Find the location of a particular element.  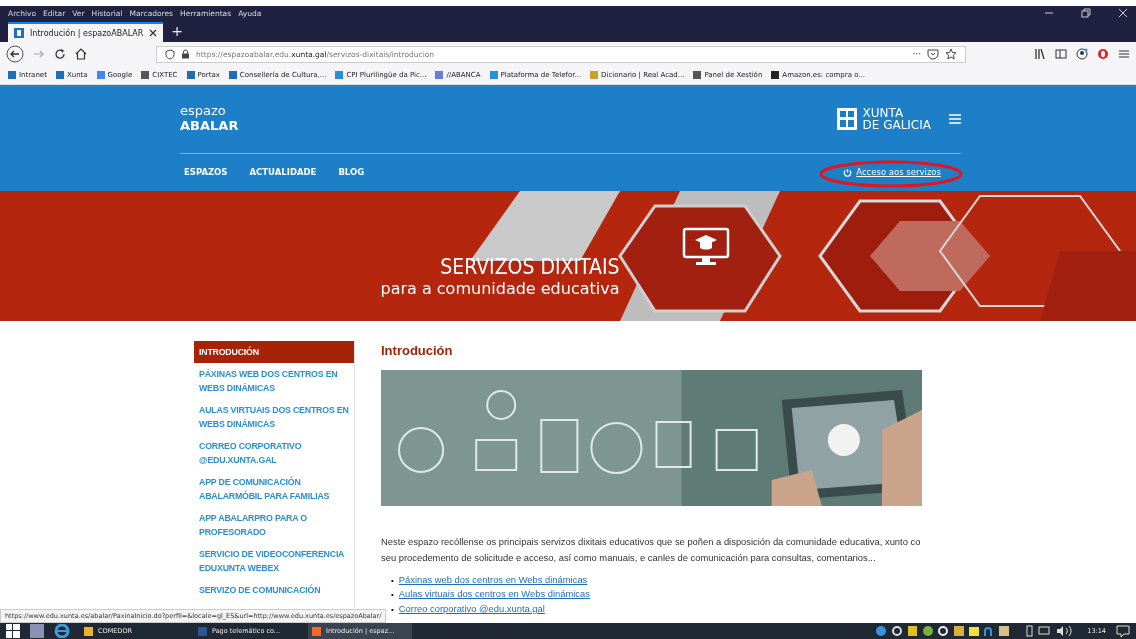

browser-tab: Introdución | espazoABALAR is located at coordinates (86, 32).